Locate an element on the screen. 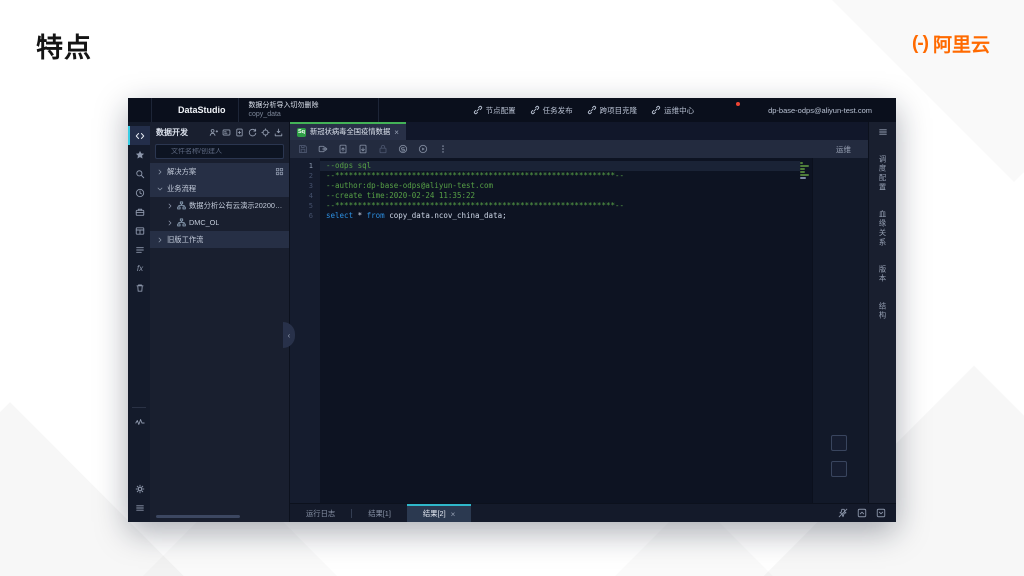 This screenshot has height=576, width=1024. editor-tab-label: 新冠状病毒全国疫情数据 is located at coordinates (350, 131).